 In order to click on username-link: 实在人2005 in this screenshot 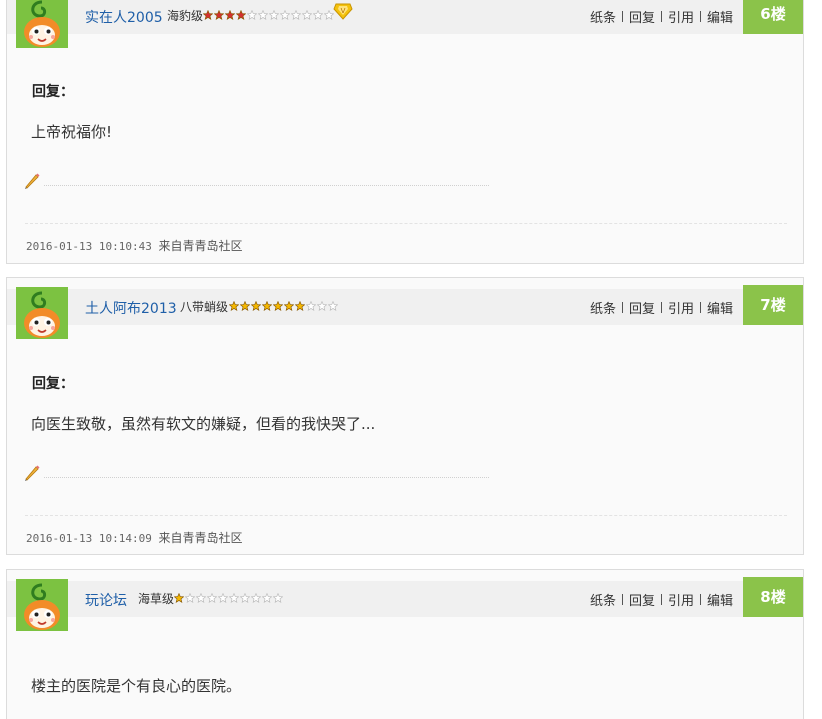, I will do `click(124, 17)`.